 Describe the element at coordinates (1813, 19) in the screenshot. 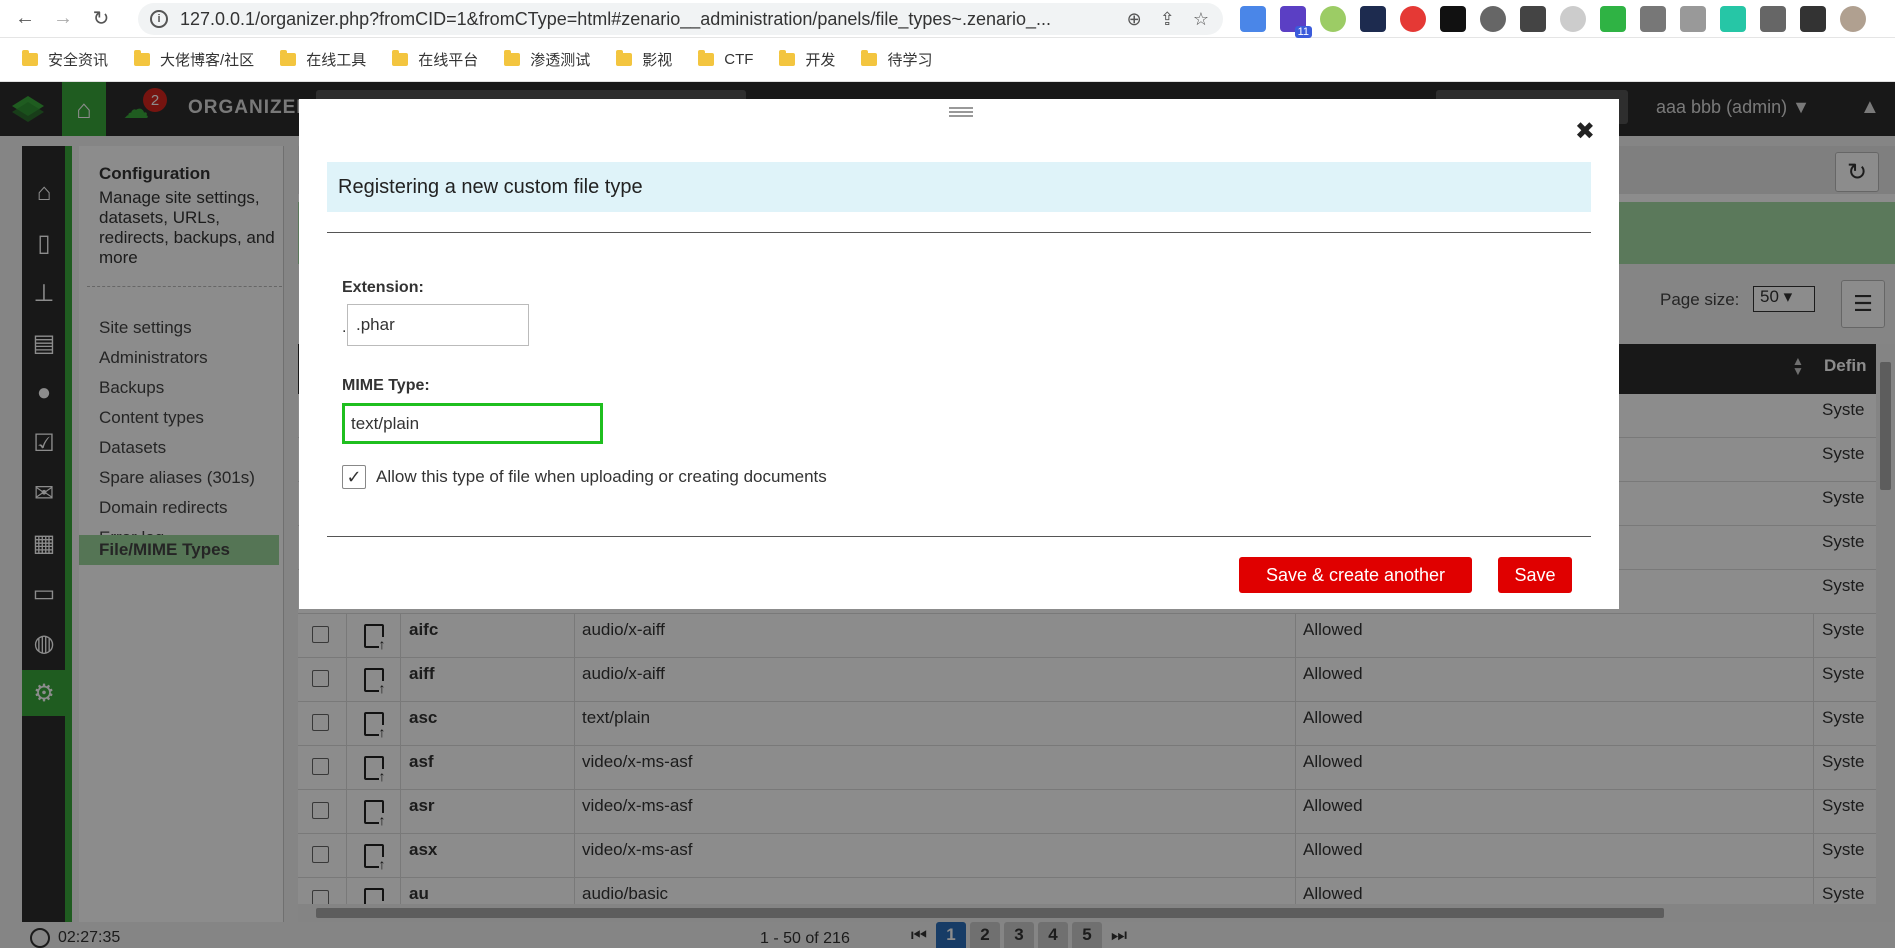

I see `sidepanel-icon` at that location.